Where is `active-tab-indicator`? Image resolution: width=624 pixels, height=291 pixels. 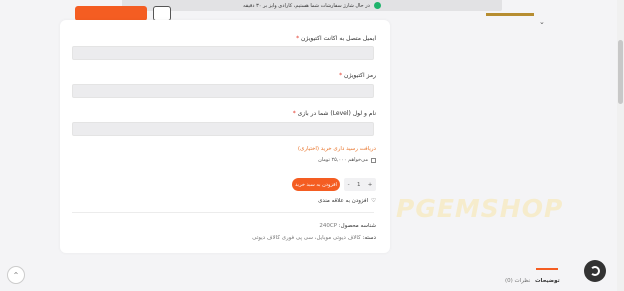 active-tab-indicator is located at coordinates (547, 269).